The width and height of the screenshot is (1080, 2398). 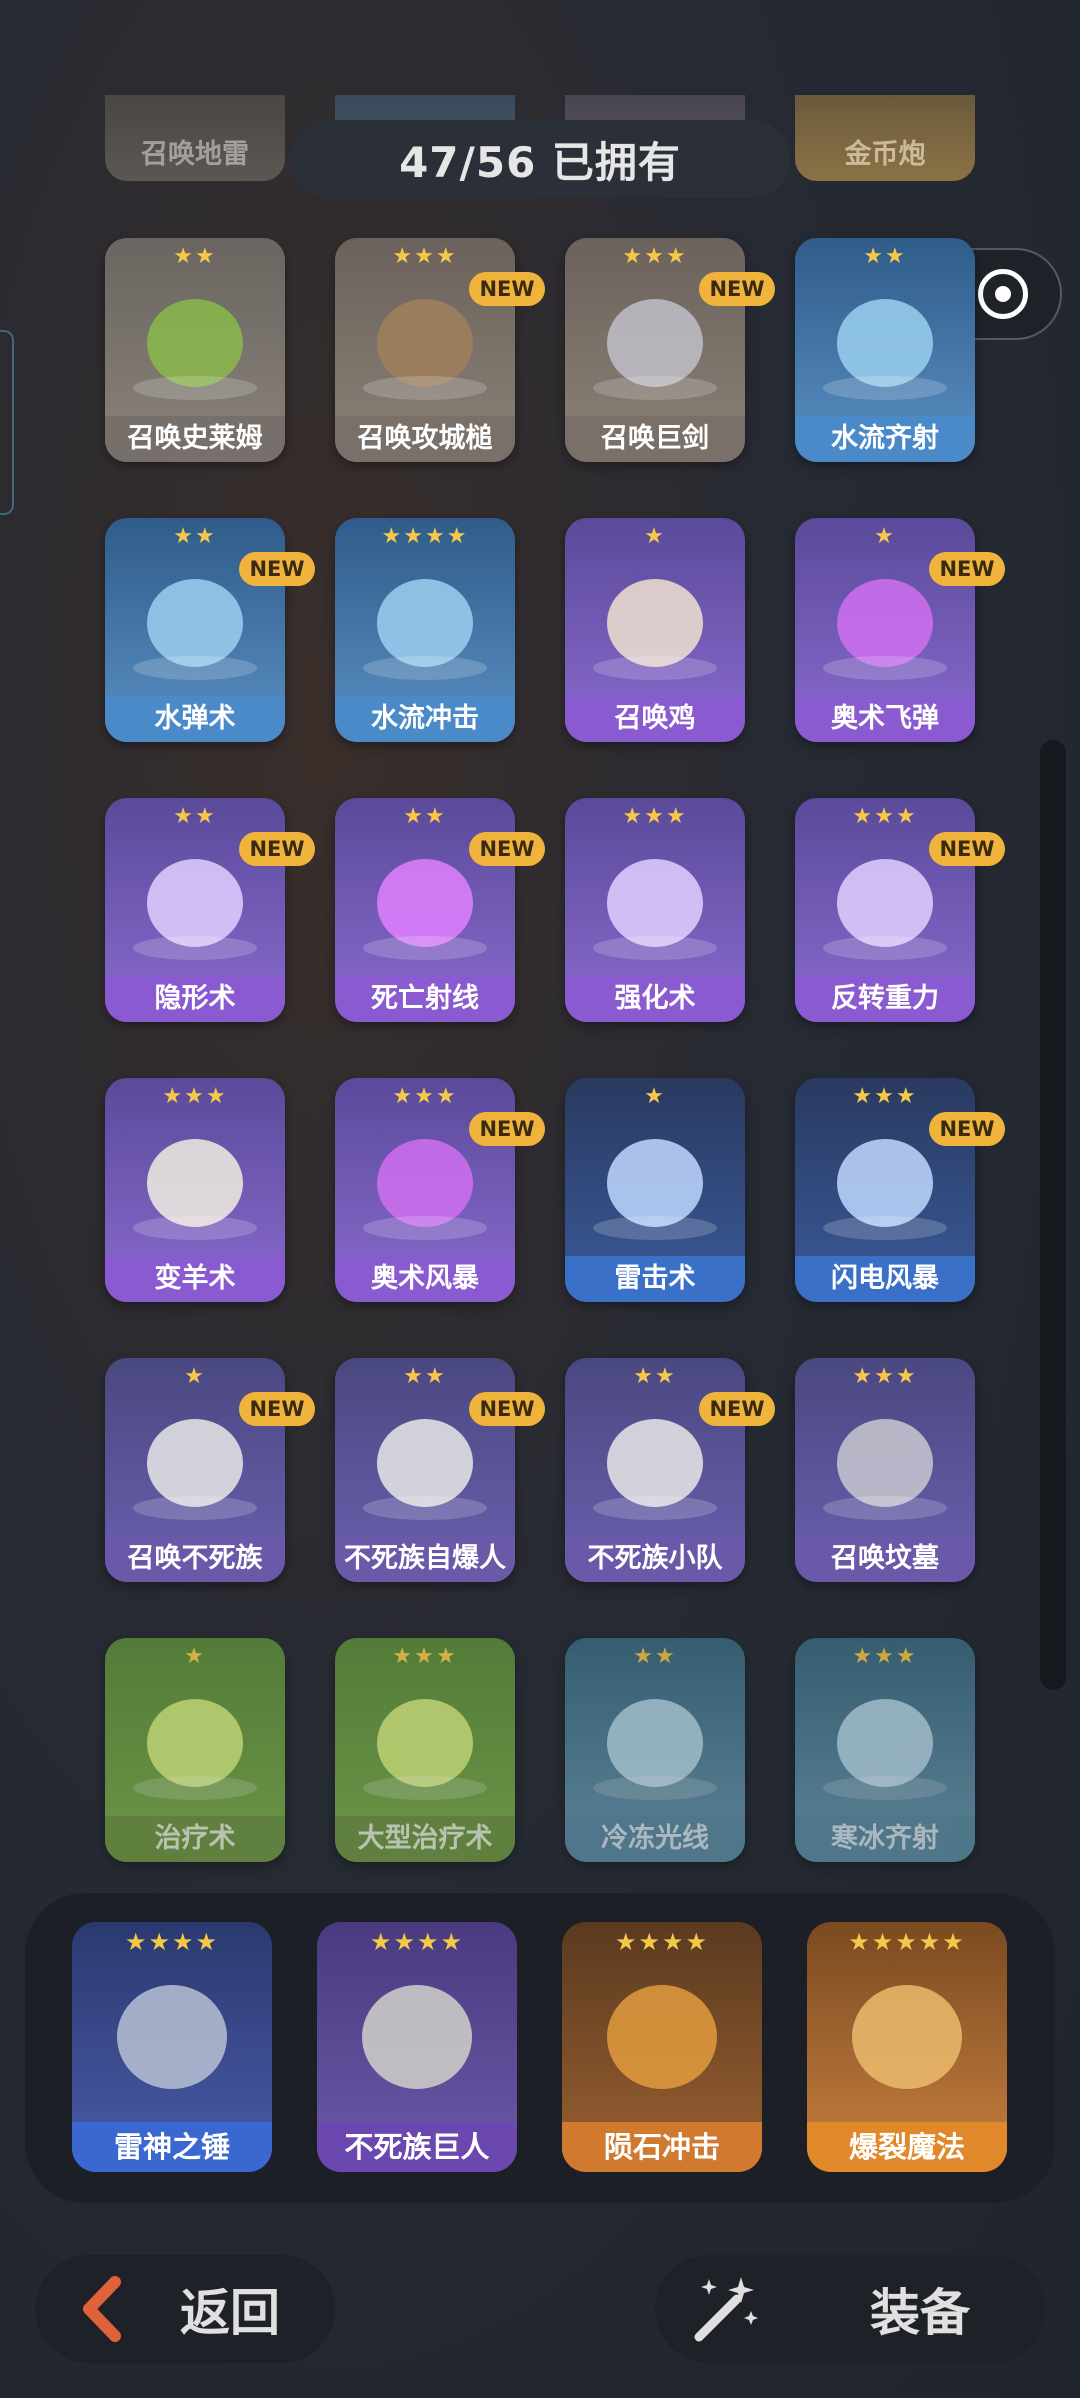 I want to click on spell-name: 变羊术, so click(x=195, y=1279).